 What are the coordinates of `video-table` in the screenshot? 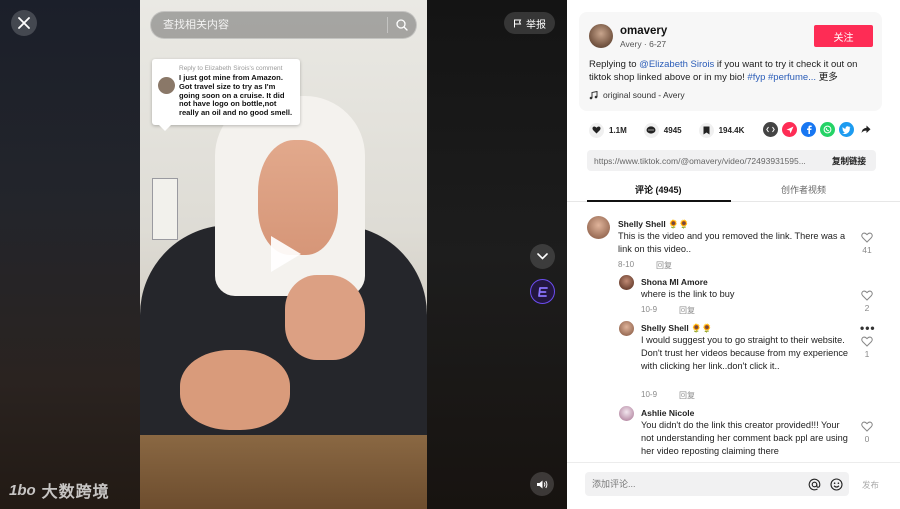 It's located at (283, 472).